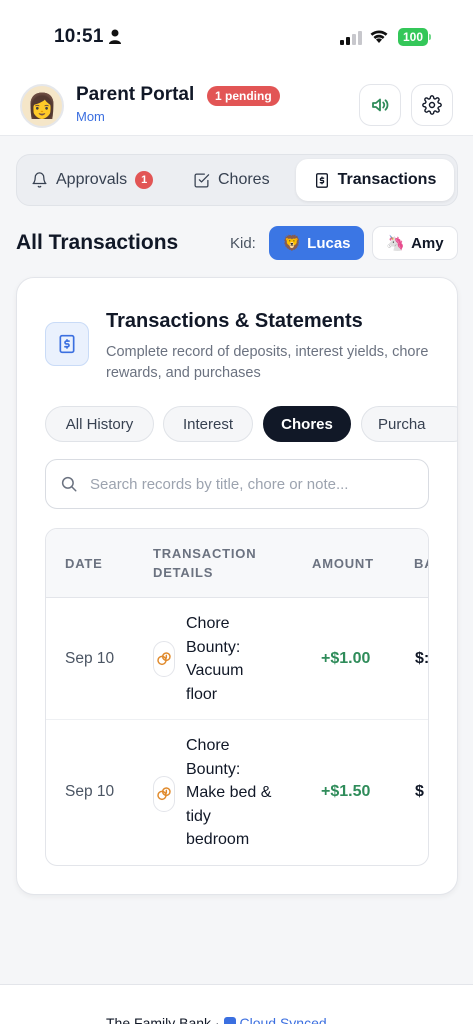  Describe the element at coordinates (90, 116) in the screenshot. I see `user-role-label: Mom` at that location.